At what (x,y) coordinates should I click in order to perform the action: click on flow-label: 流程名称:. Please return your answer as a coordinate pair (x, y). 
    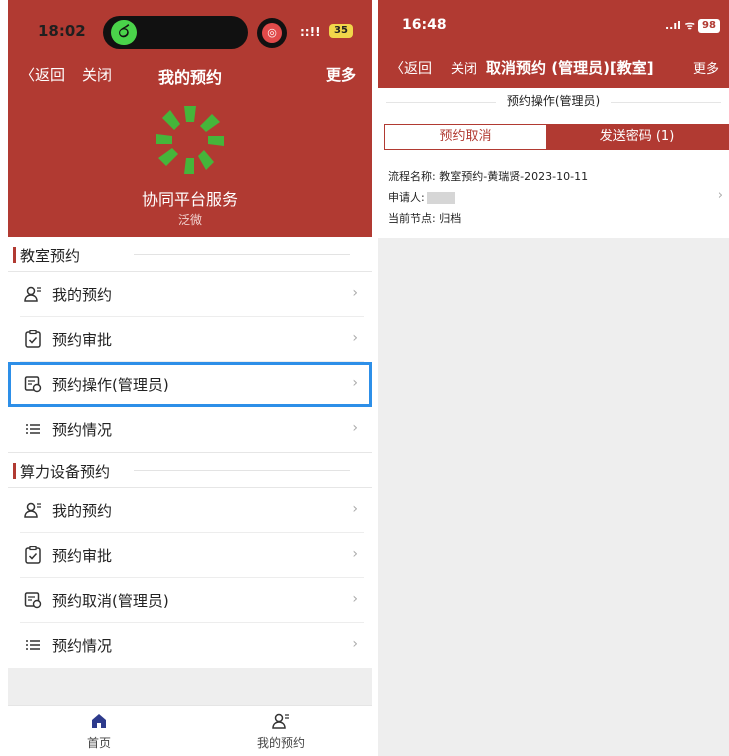
    Looking at the image, I should click on (412, 176).